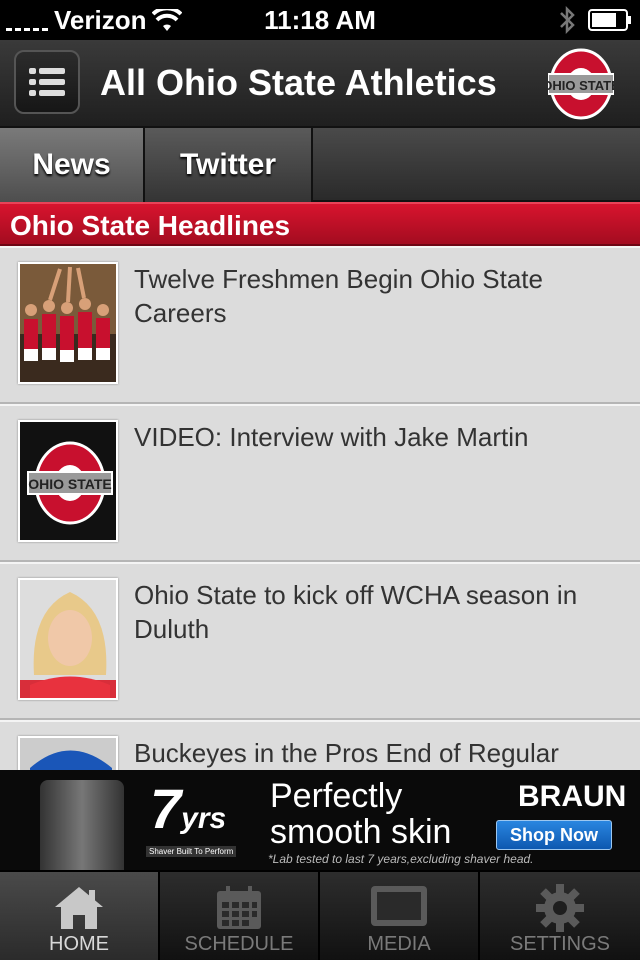 The width and height of the screenshot is (640, 960). I want to click on tab-twitter: Twitter, so click(229, 165).